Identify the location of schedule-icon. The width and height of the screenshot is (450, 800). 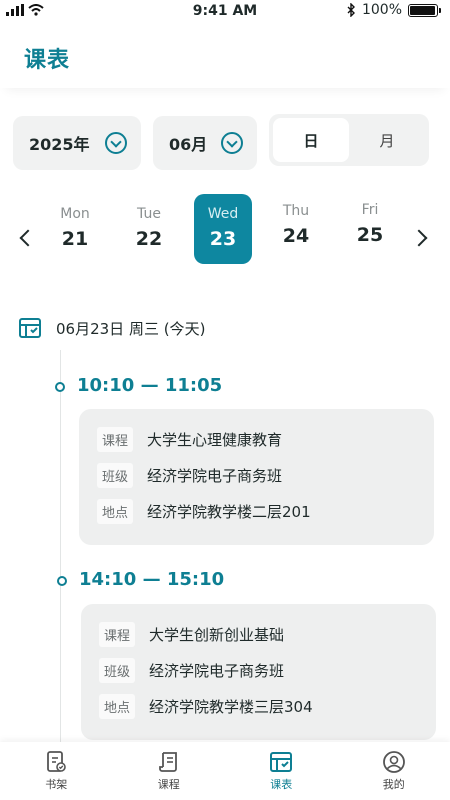
(281, 762).